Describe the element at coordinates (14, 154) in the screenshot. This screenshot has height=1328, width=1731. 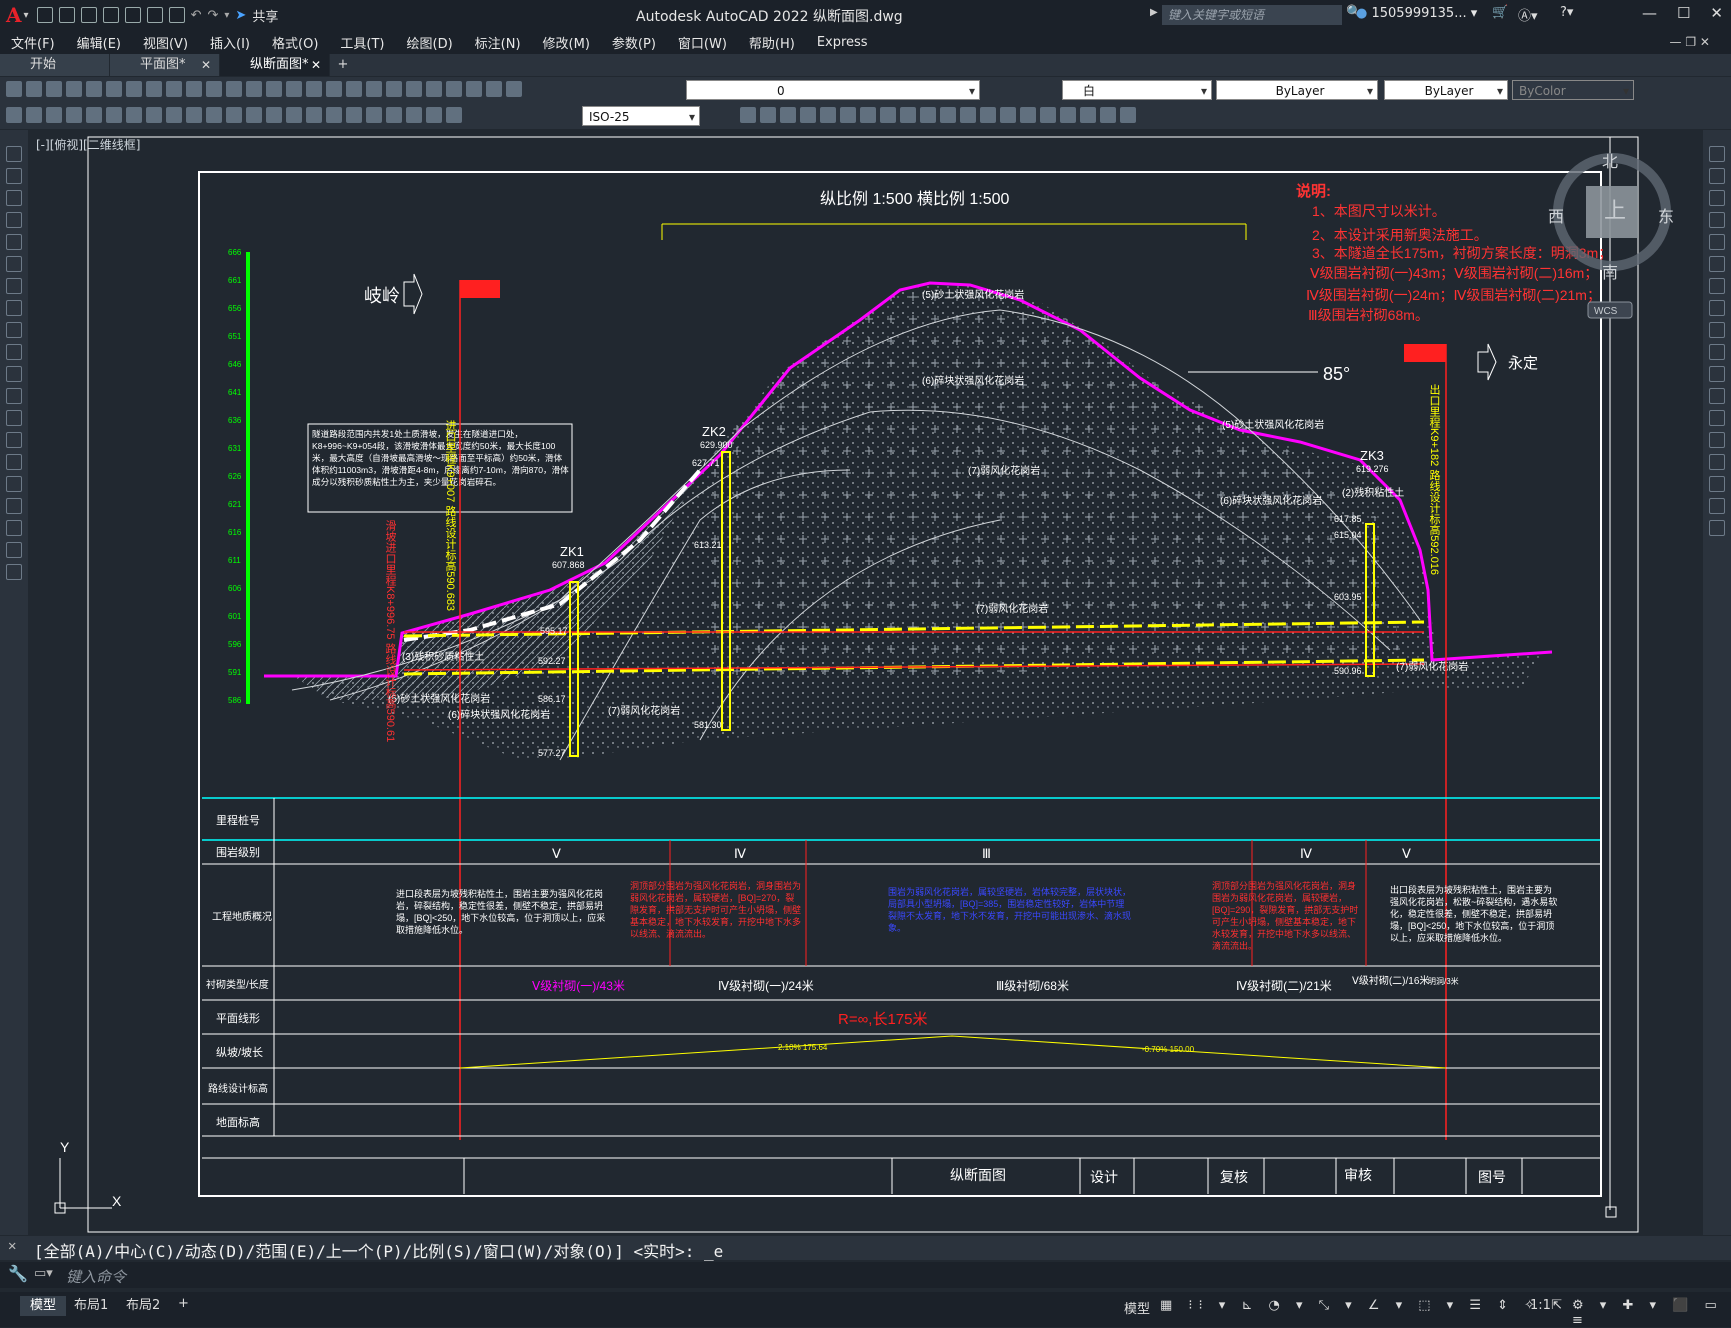
I see `line-icon` at that location.